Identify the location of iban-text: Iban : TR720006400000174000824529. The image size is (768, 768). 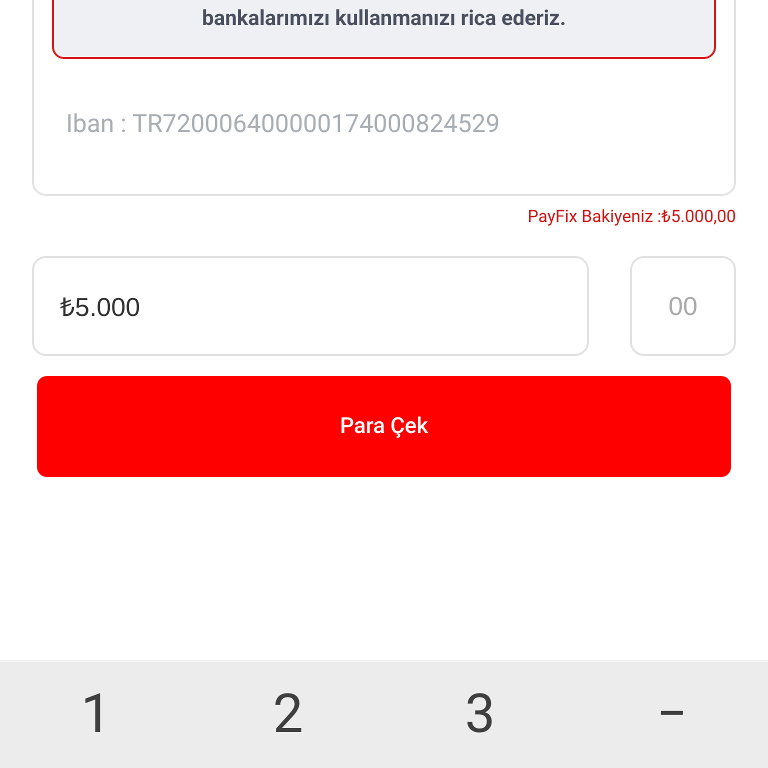
(283, 125).